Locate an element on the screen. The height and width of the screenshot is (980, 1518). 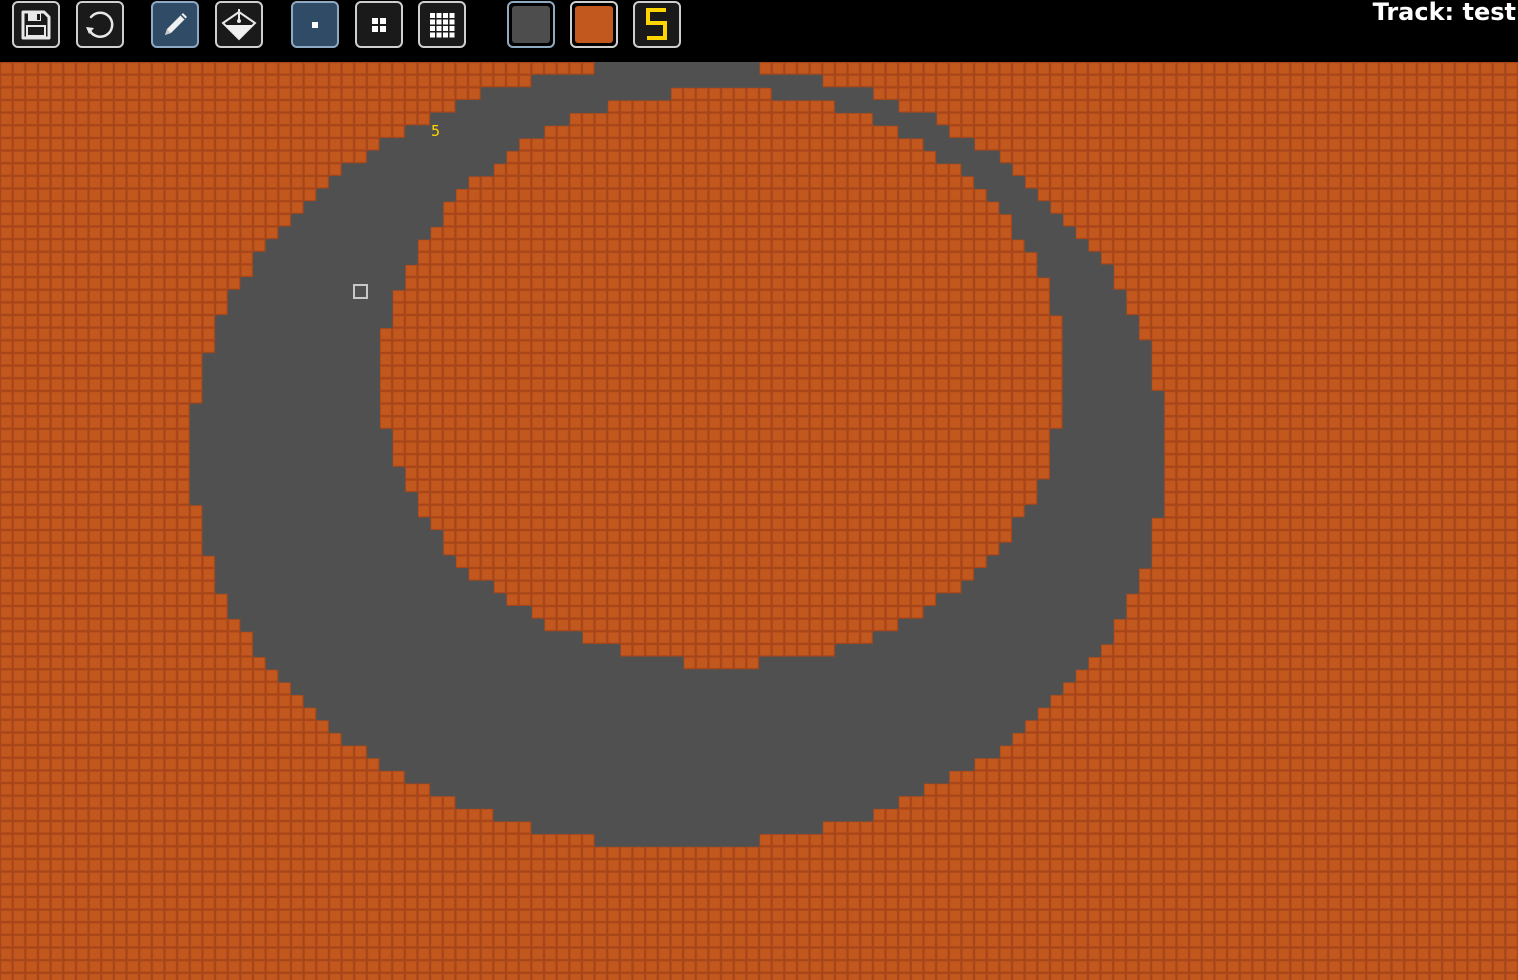
brush-size-medium-button is located at coordinates (379, 24).